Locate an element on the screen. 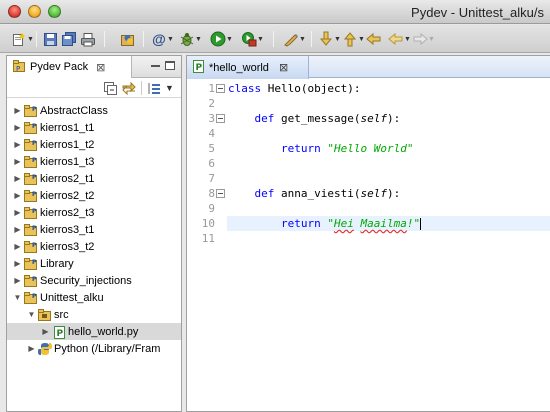 This screenshot has width=550, height=412. tree-item: ▶ P AbstractClass is located at coordinates (94, 110).